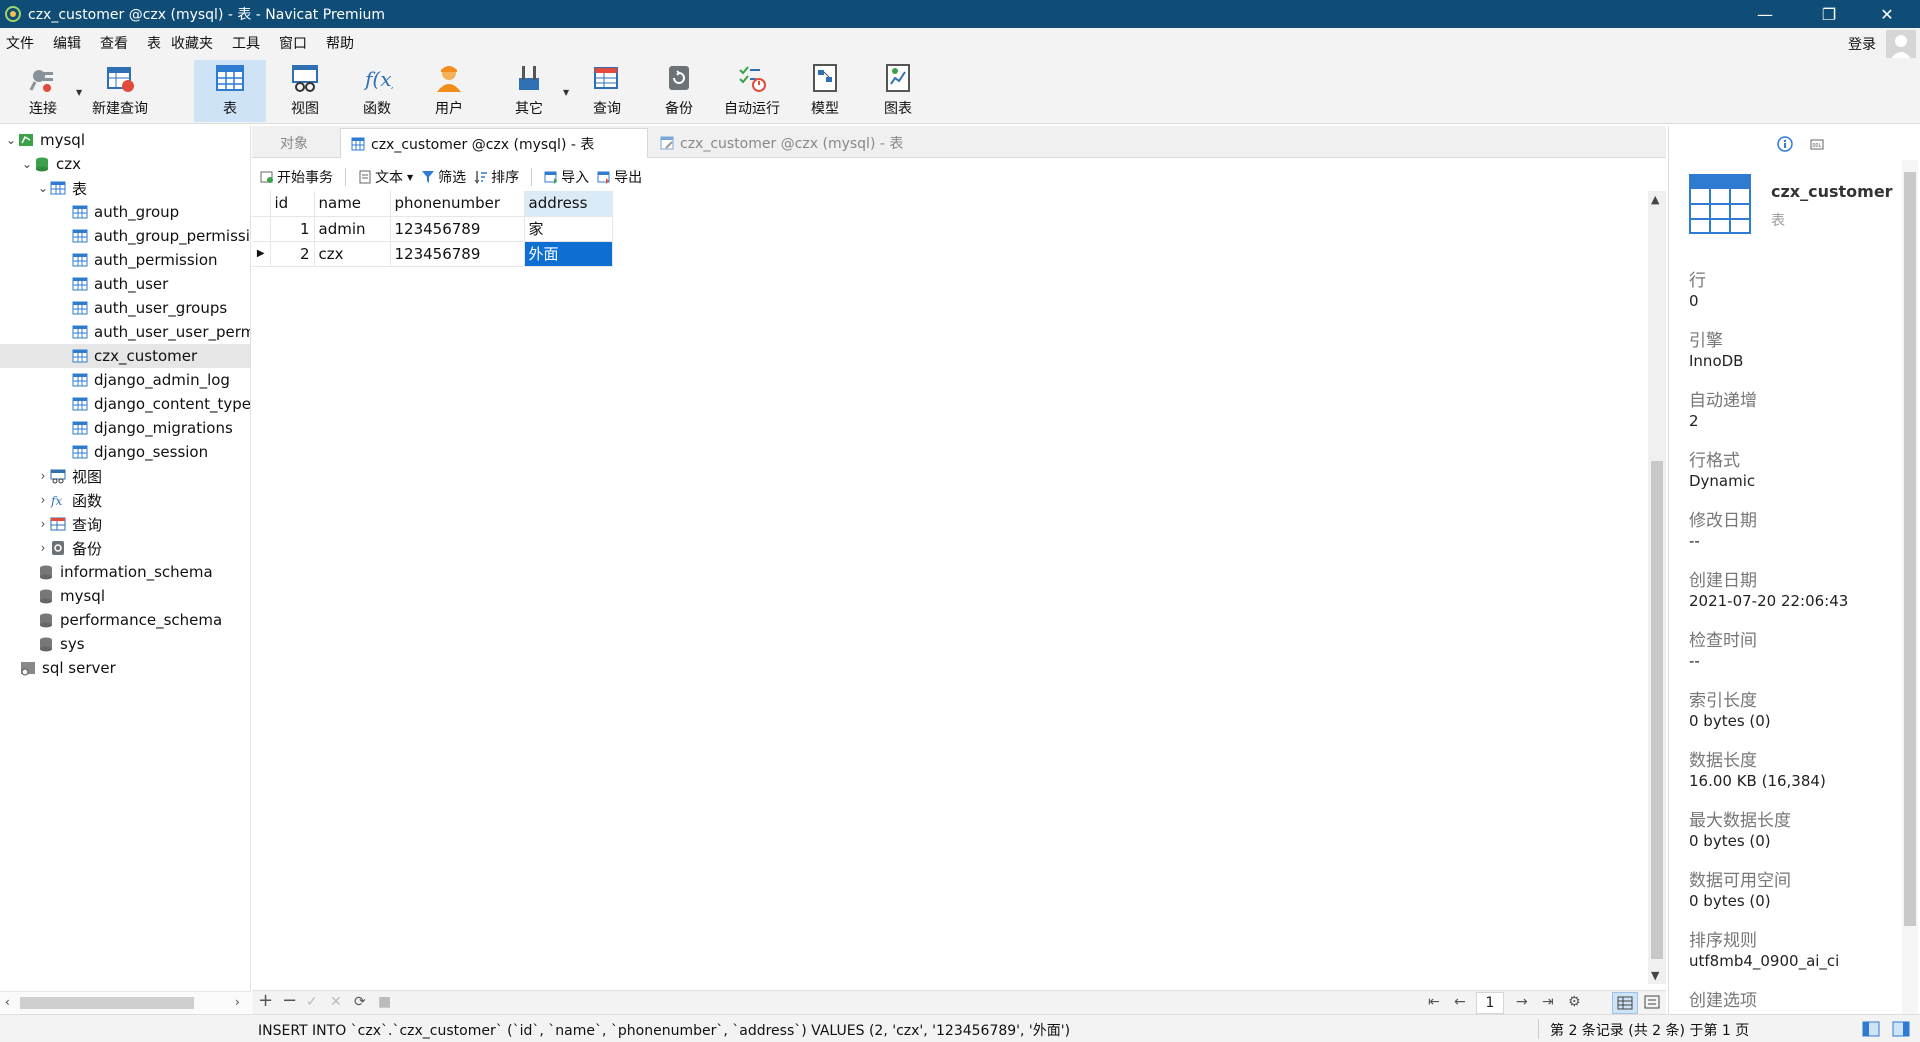 The width and height of the screenshot is (1920, 1042). Describe the element at coordinates (296, 177) in the screenshot. I see `begin-transaction-button: 开始事务` at that location.